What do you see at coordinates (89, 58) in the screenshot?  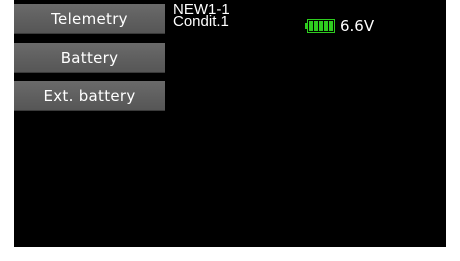 I see `battery-button: Battery` at bounding box center [89, 58].